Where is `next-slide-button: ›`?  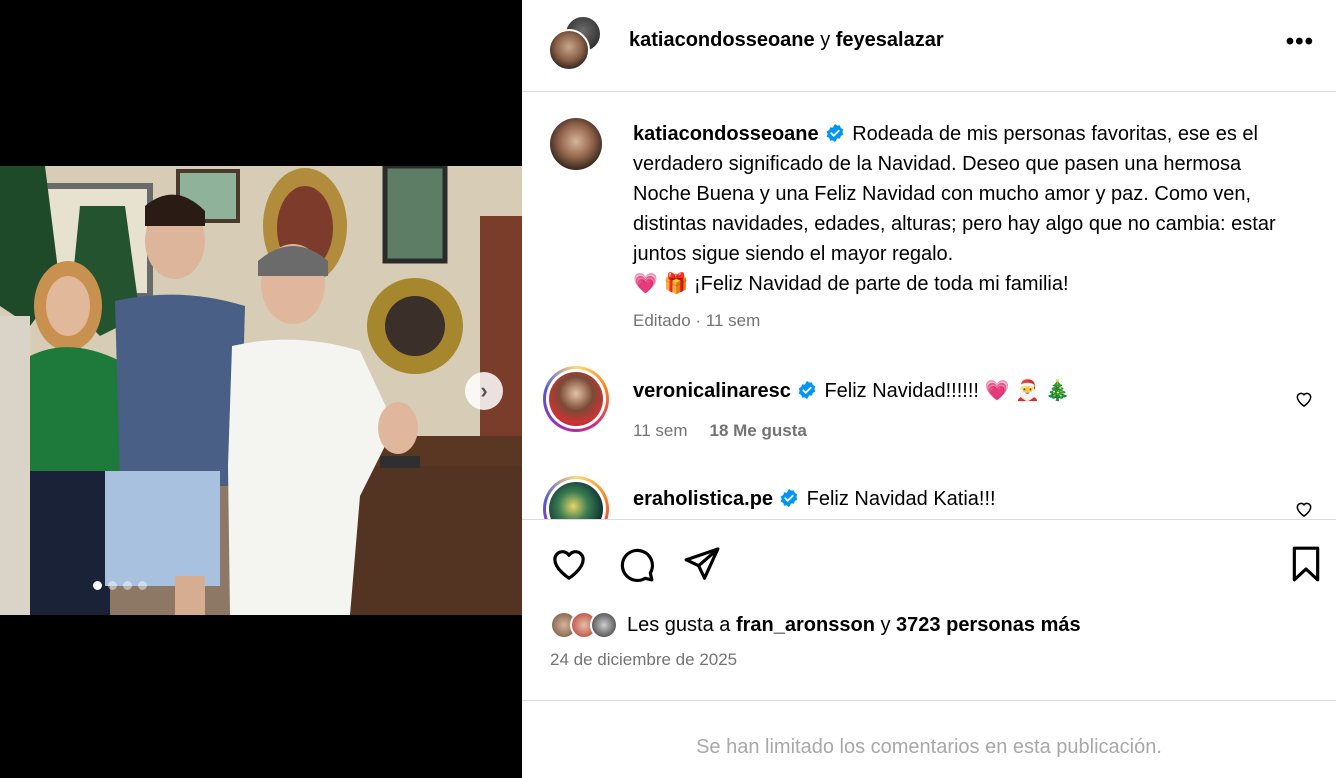
next-slide-button: › is located at coordinates (484, 391).